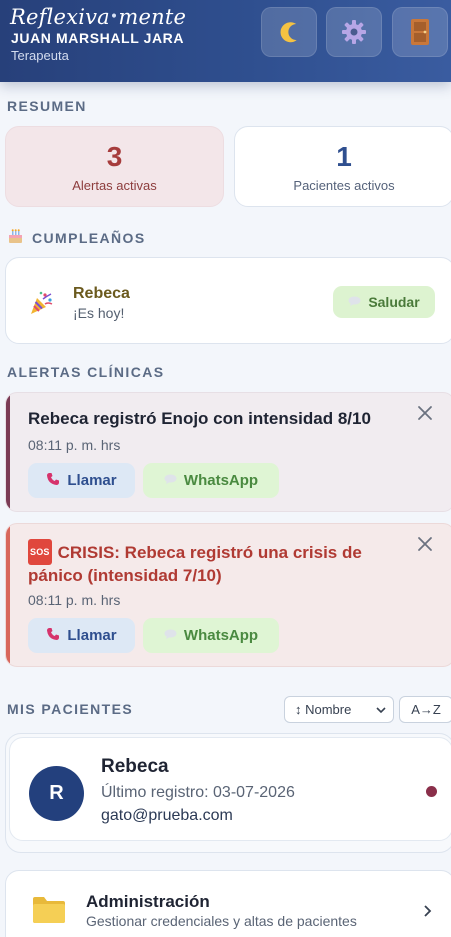 The width and height of the screenshot is (451, 937). Describe the element at coordinates (198, 792) in the screenshot. I see `patient-last-record: Último registro: 03-07-2026` at that location.